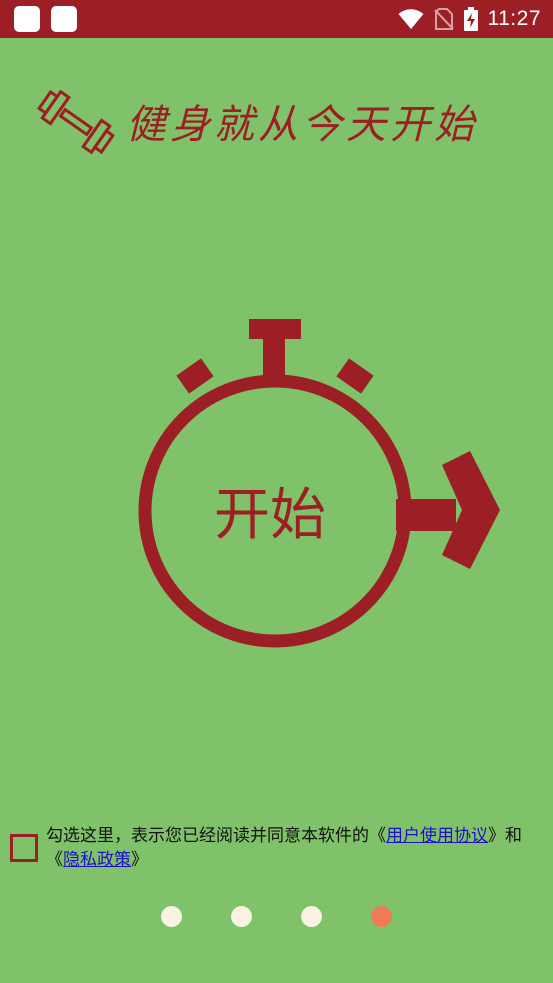 The width and height of the screenshot is (553, 983). Describe the element at coordinates (437, 836) in the screenshot. I see `user-agreement-link: 用户使用协议` at that location.